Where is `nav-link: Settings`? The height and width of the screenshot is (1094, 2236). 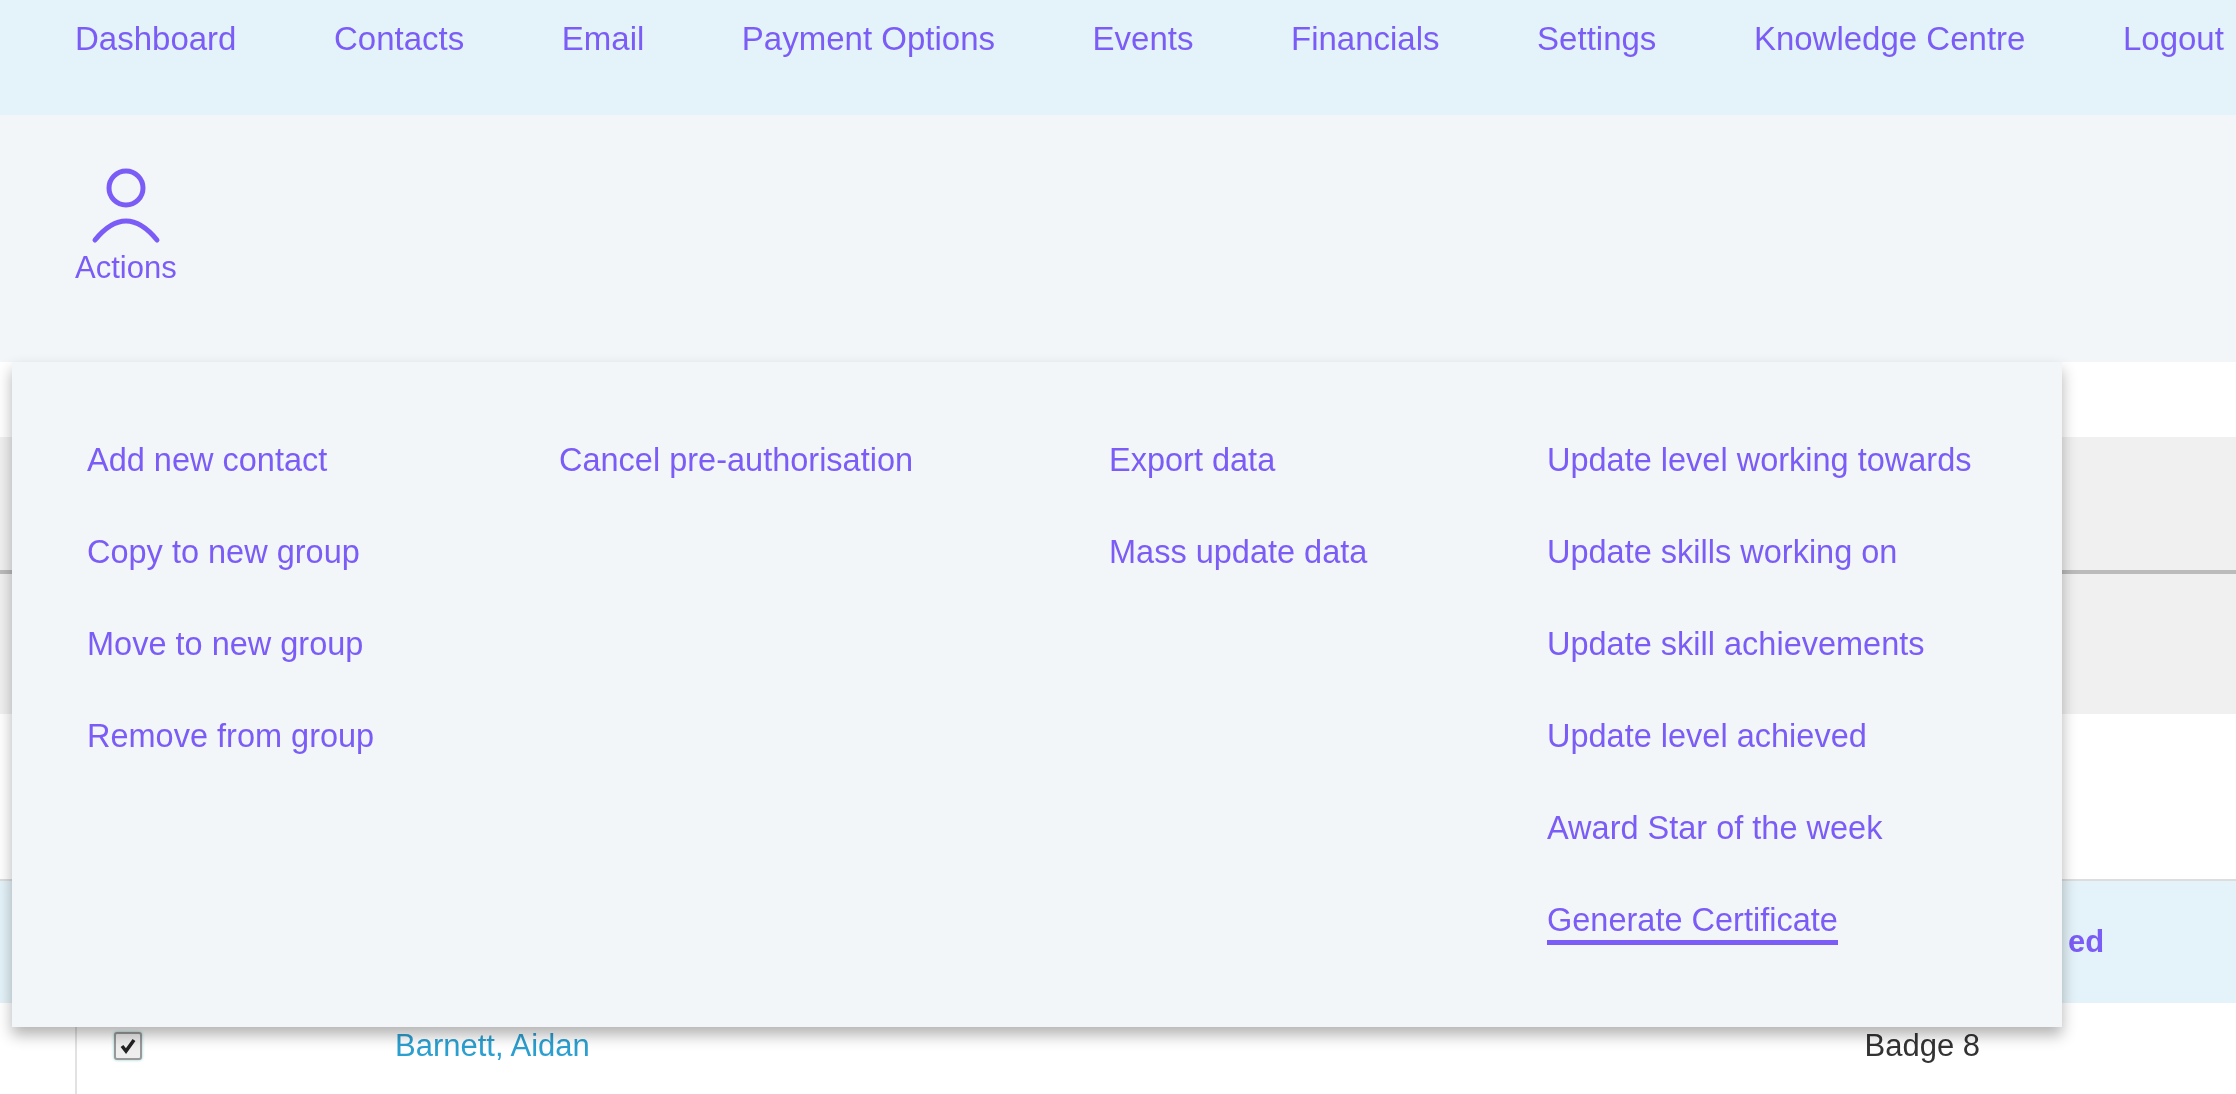
nav-link: Settings is located at coordinates (1597, 39).